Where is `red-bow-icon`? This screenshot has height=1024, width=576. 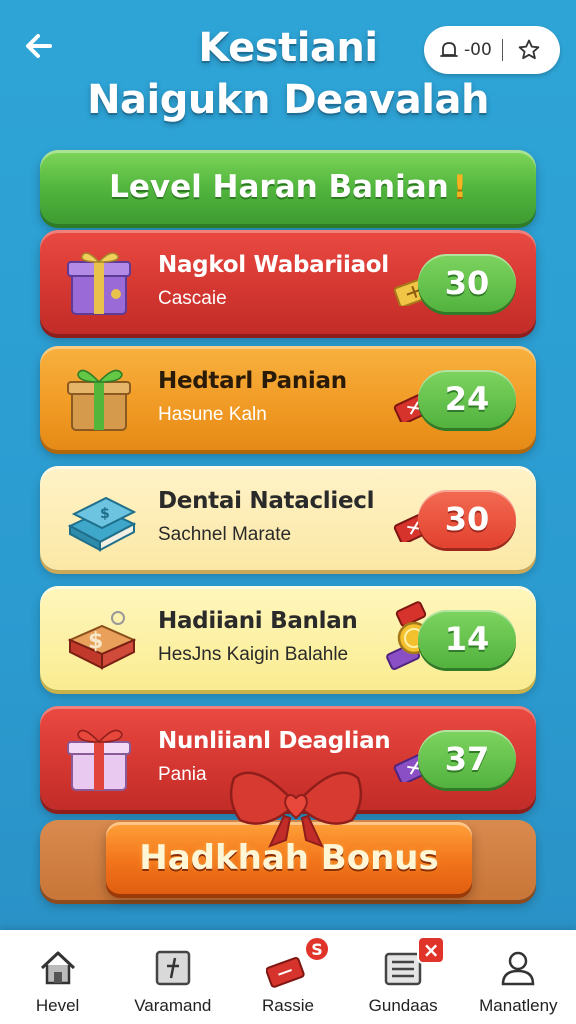
red-bow-icon is located at coordinates (296, 809).